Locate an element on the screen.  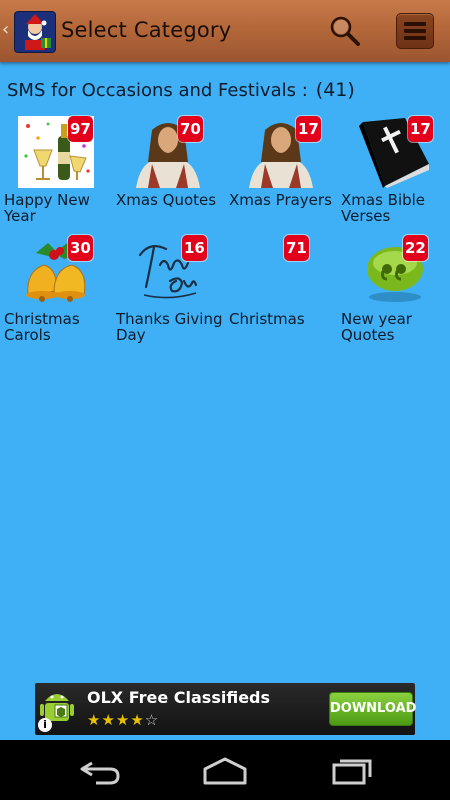
action-bar: ‹ Select Category is located at coordinates (225, 31).